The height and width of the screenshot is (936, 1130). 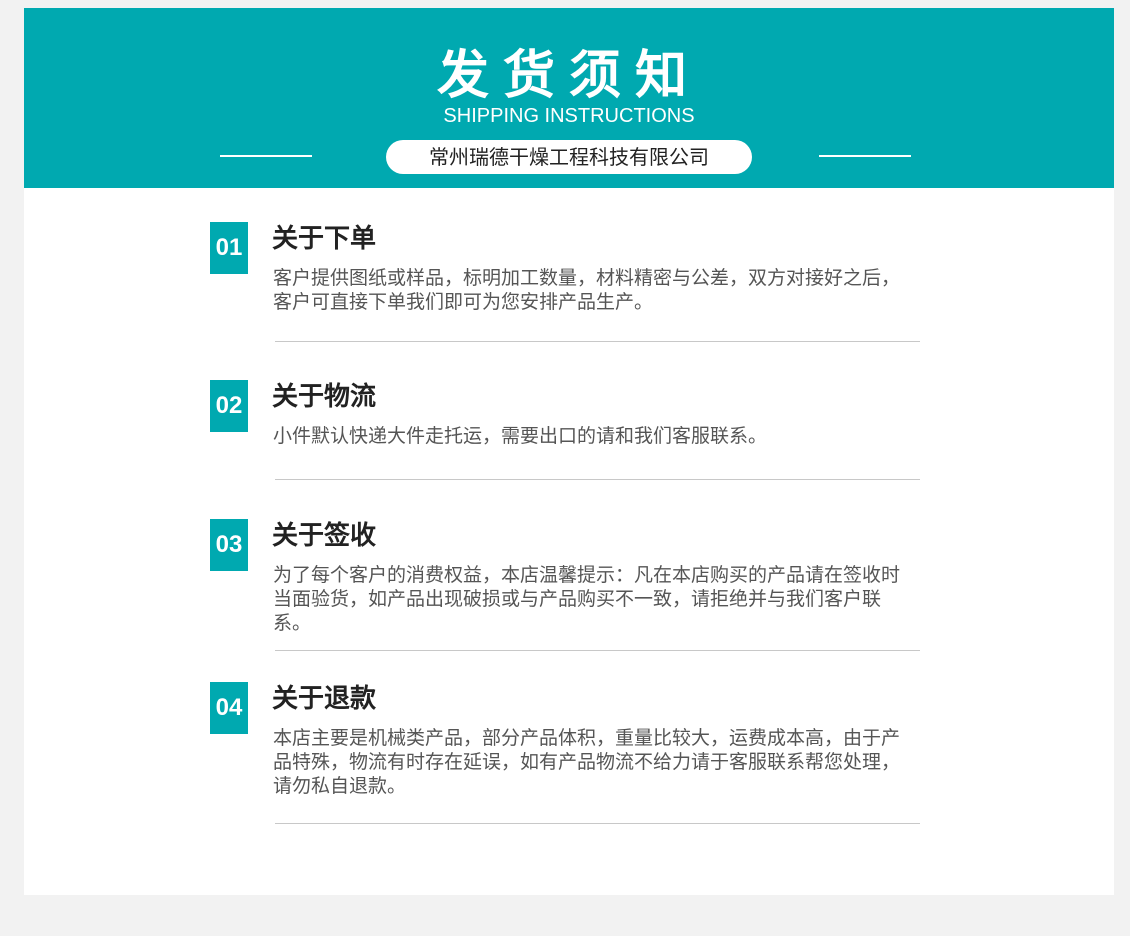 I want to click on section-title: 关于签收, so click(x=324, y=536).